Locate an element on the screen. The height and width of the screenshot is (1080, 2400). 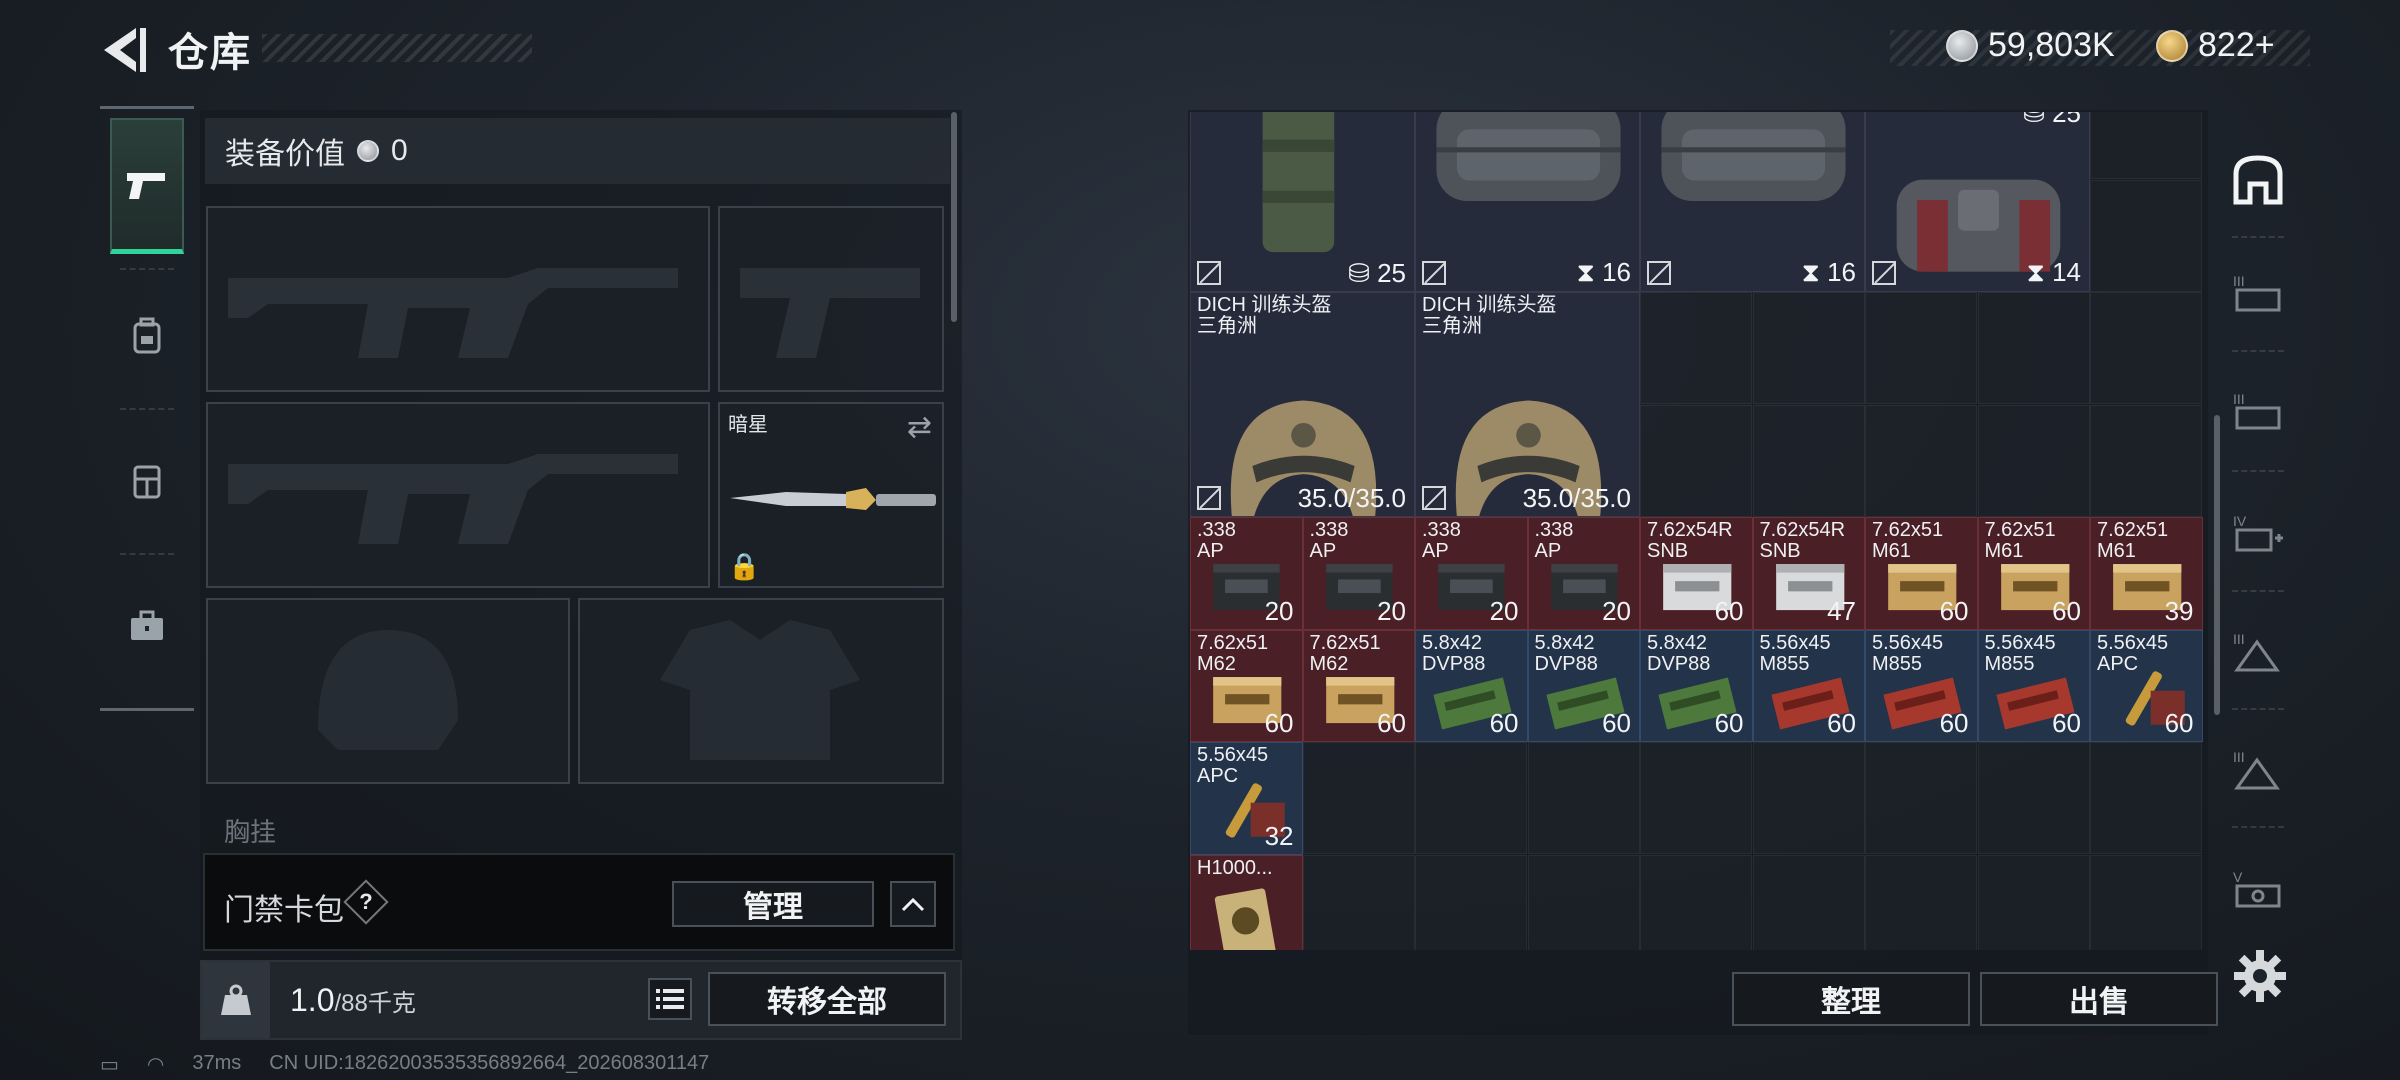
sidearm-slot is located at coordinates (831, 299).